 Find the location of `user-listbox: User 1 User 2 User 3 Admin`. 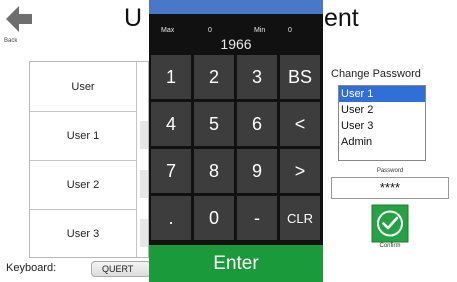

user-listbox: User 1 User 2 User 3 Admin is located at coordinates (382, 123).